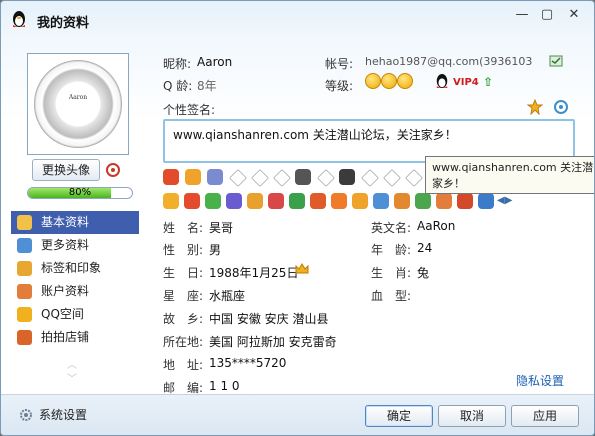 The image size is (595, 436). I want to click on nickname-label: 昵称:, so click(177, 64).